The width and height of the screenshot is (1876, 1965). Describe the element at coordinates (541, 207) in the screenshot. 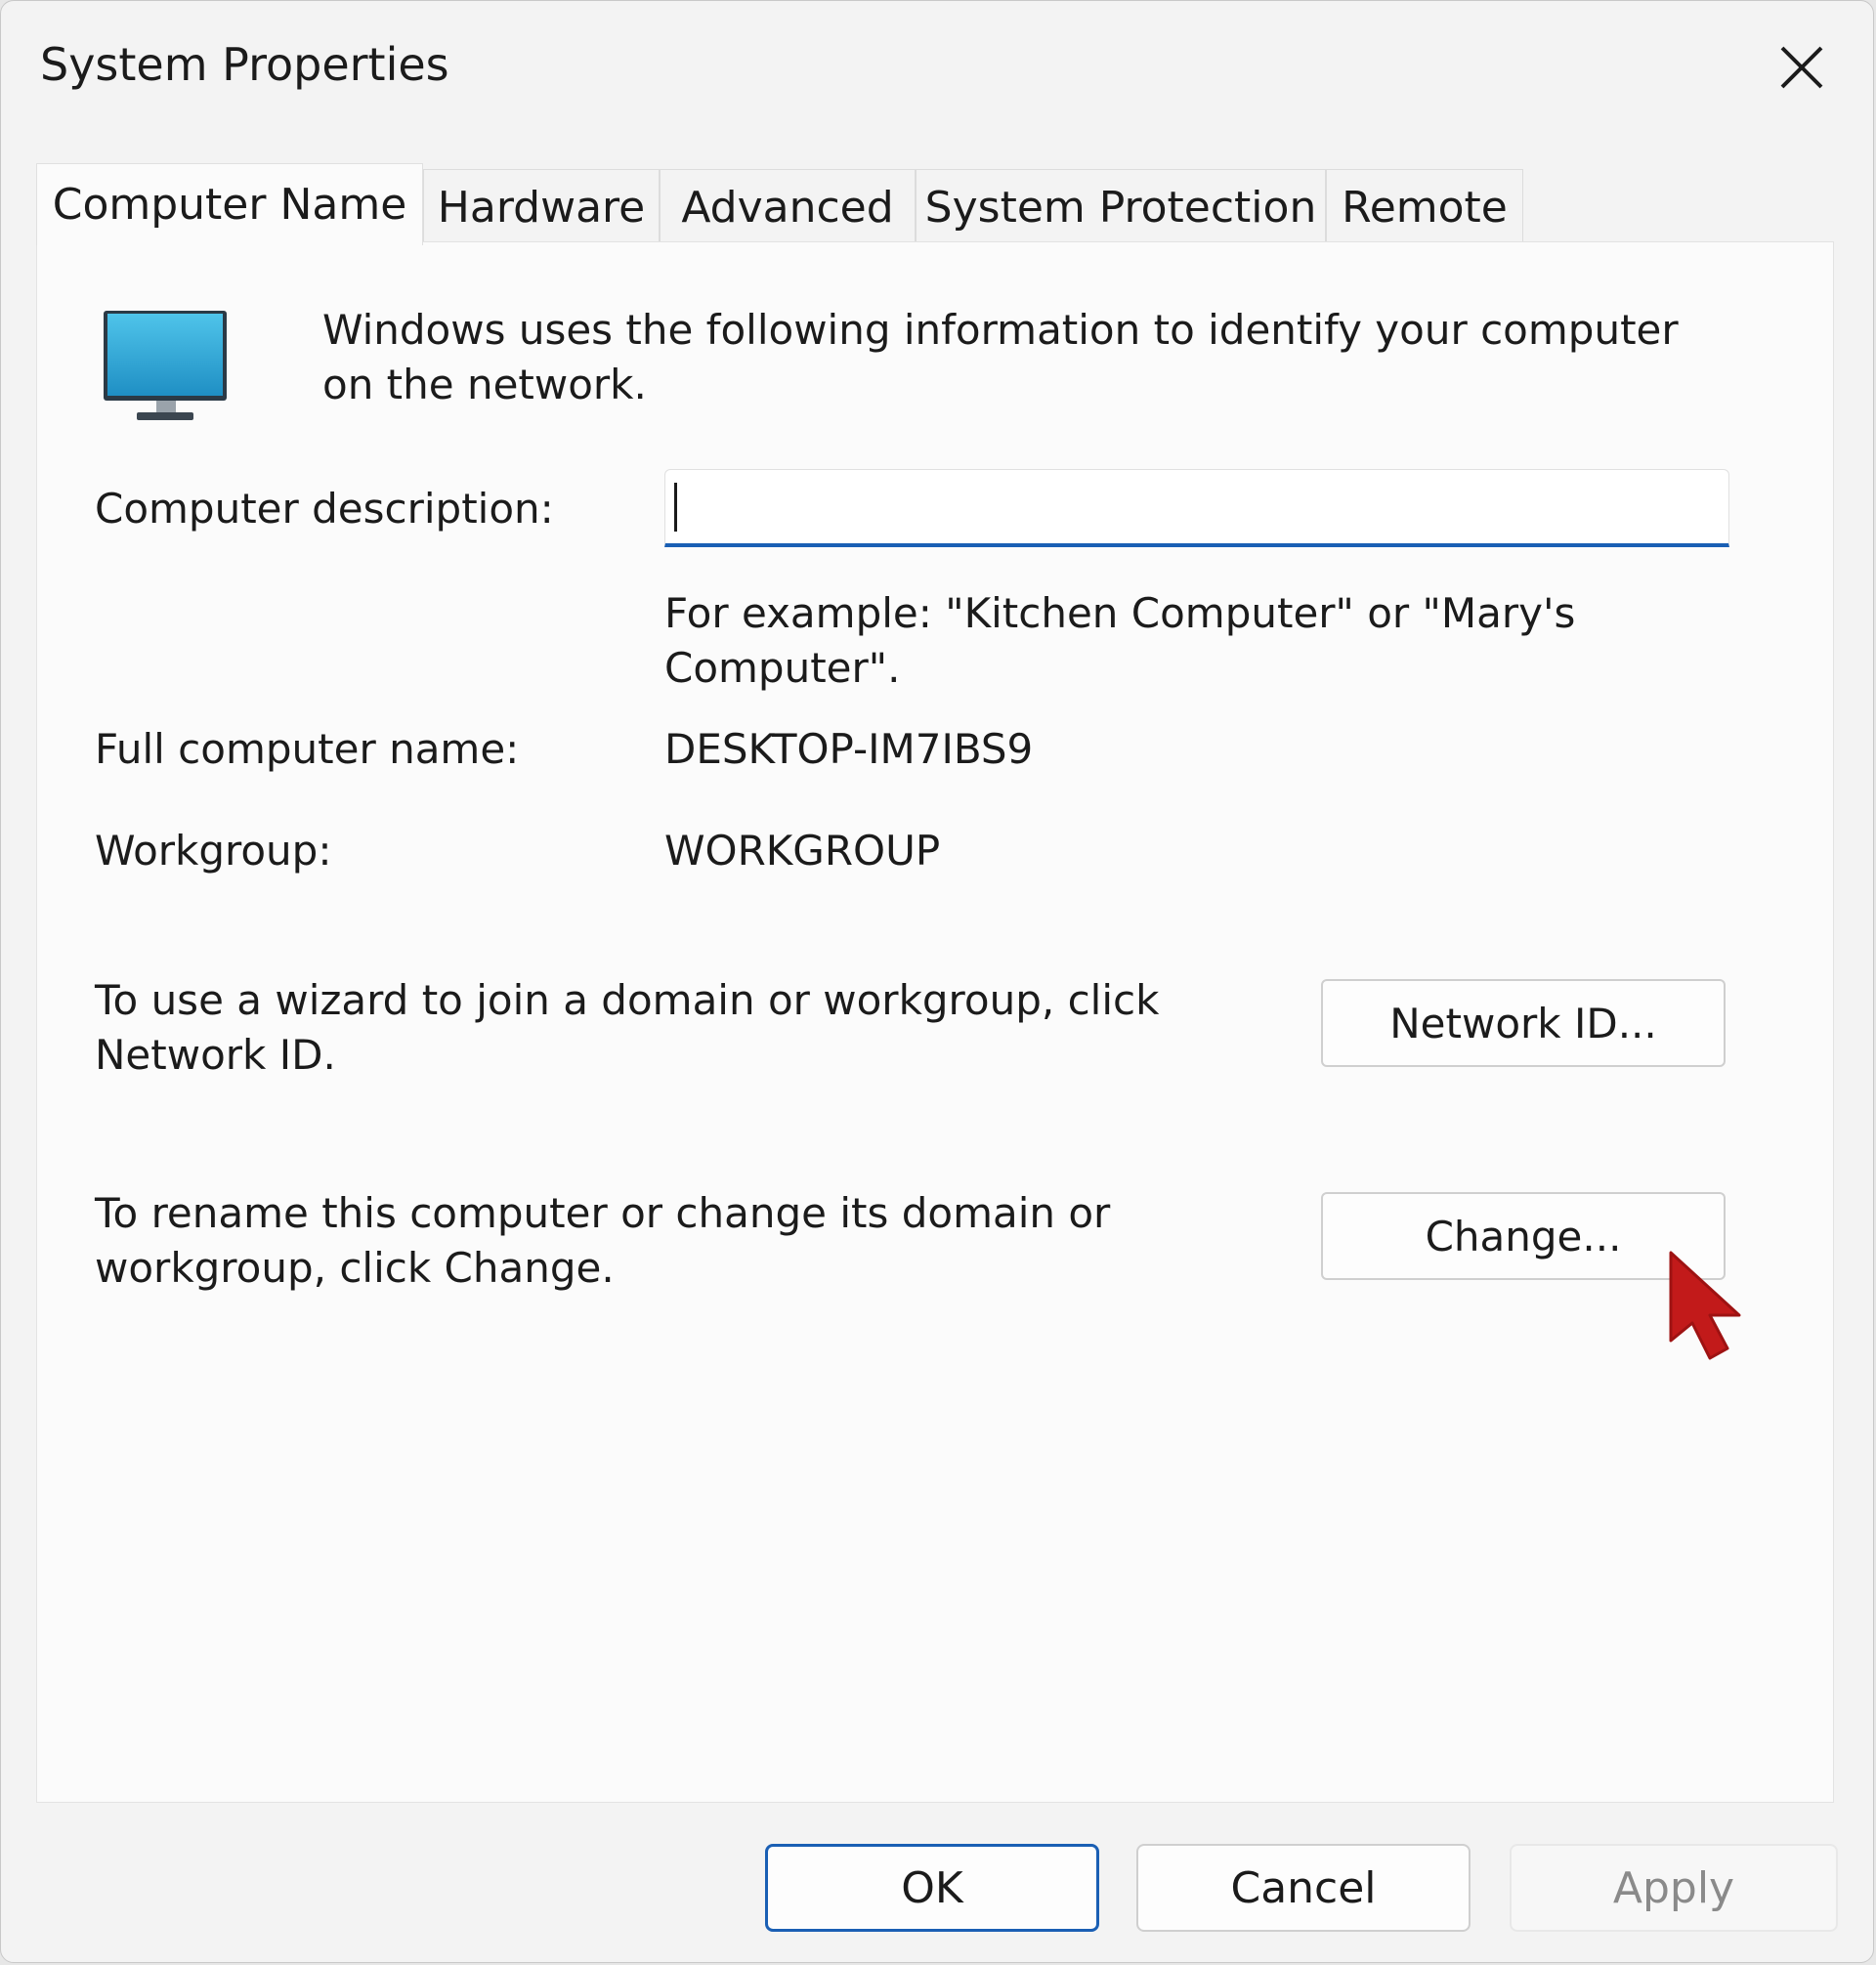

I see `tab-hardware: Hardware` at that location.